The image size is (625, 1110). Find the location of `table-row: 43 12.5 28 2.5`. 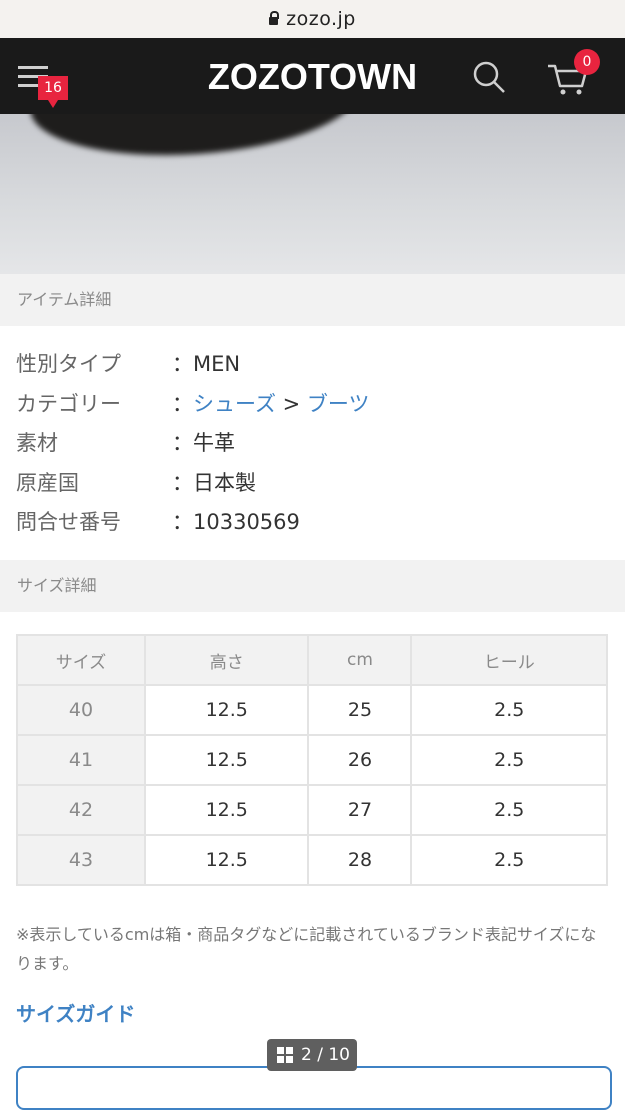

table-row: 43 12.5 28 2.5 is located at coordinates (312, 860).